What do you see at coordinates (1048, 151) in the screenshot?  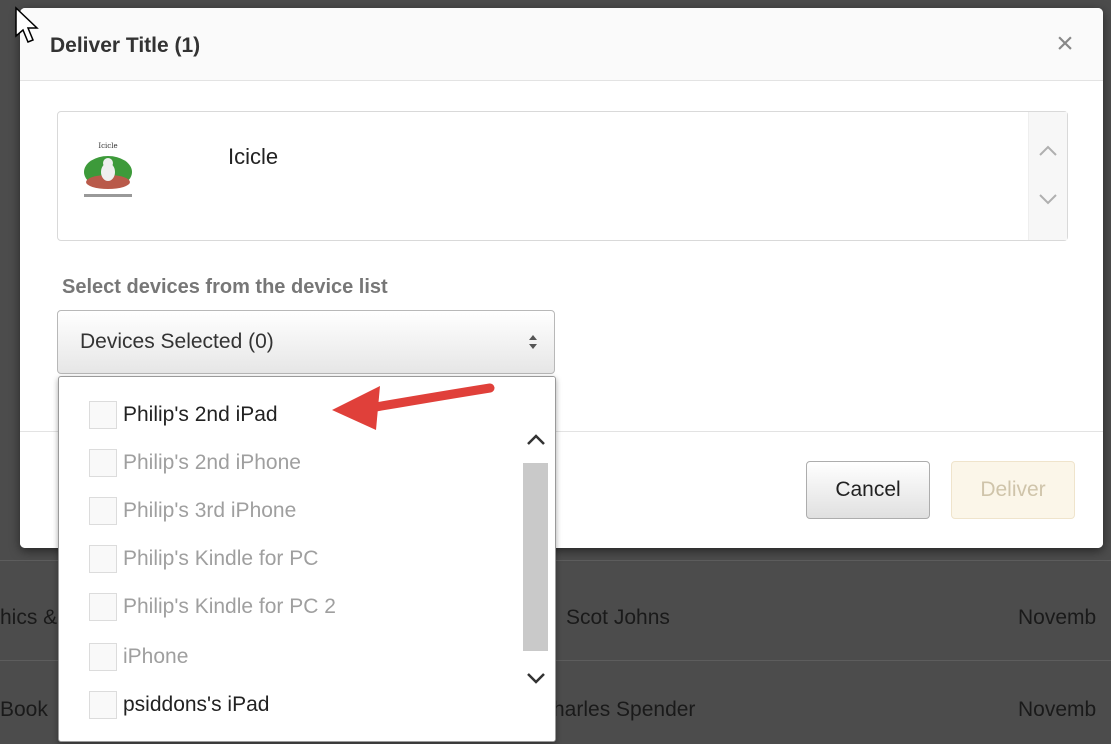 I see `chevron-up-icon` at bounding box center [1048, 151].